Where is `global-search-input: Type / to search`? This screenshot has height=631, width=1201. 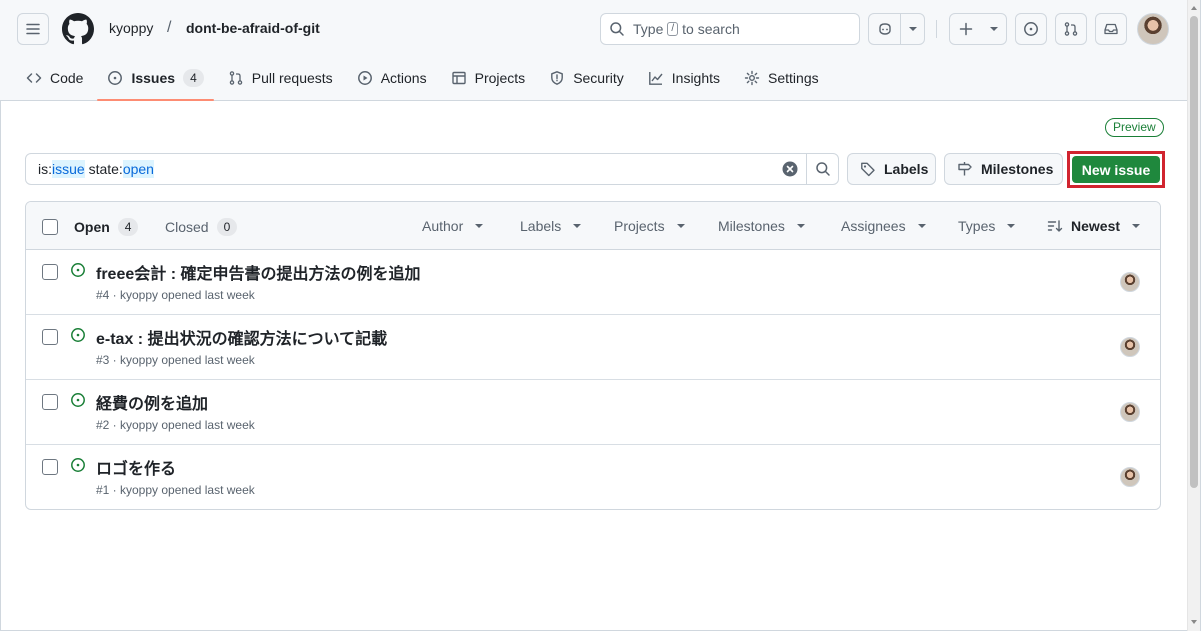 global-search-input: Type / to search is located at coordinates (730, 29).